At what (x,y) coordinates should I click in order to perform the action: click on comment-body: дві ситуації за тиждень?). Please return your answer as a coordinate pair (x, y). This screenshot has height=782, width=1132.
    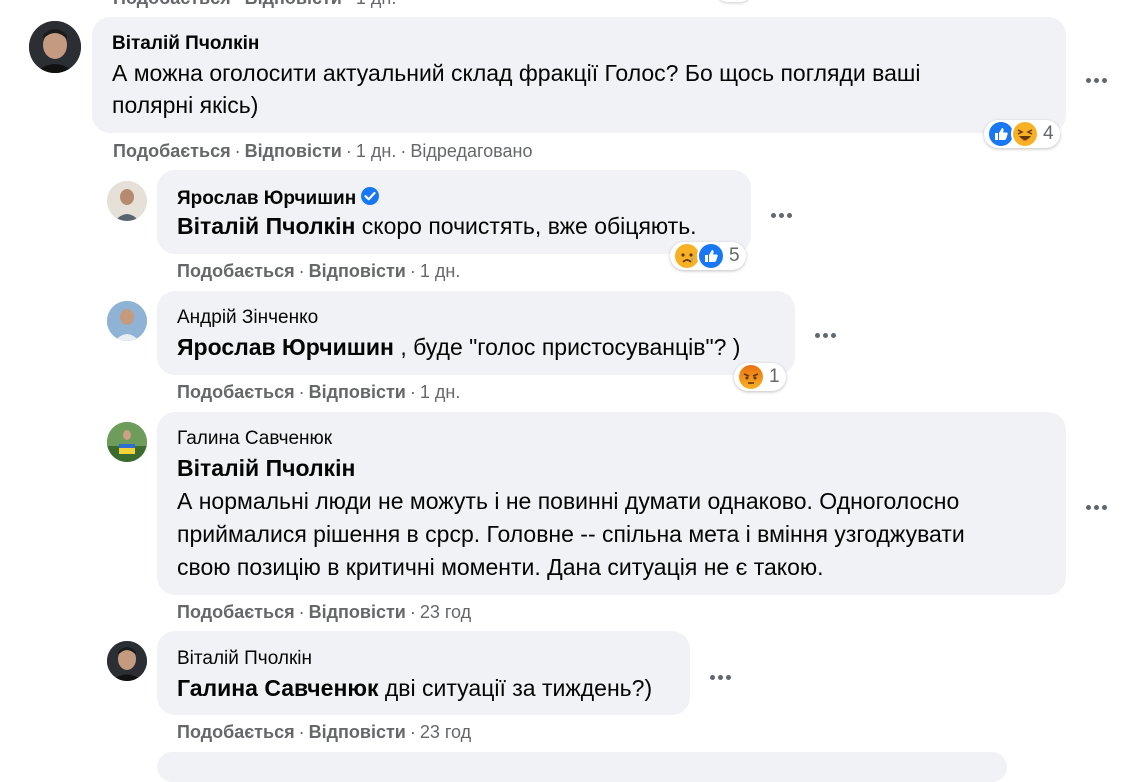
    Looking at the image, I should click on (515, 688).